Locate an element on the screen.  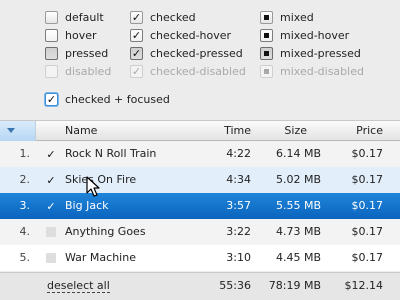
row-number: 3. is located at coordinates (25, 205).